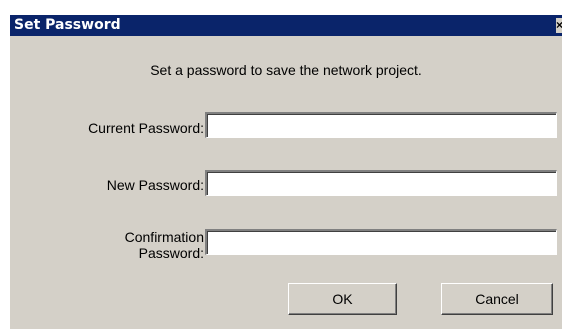  I want to click on confirmation-password-label: Confirmation Password:, so click(164, 245).